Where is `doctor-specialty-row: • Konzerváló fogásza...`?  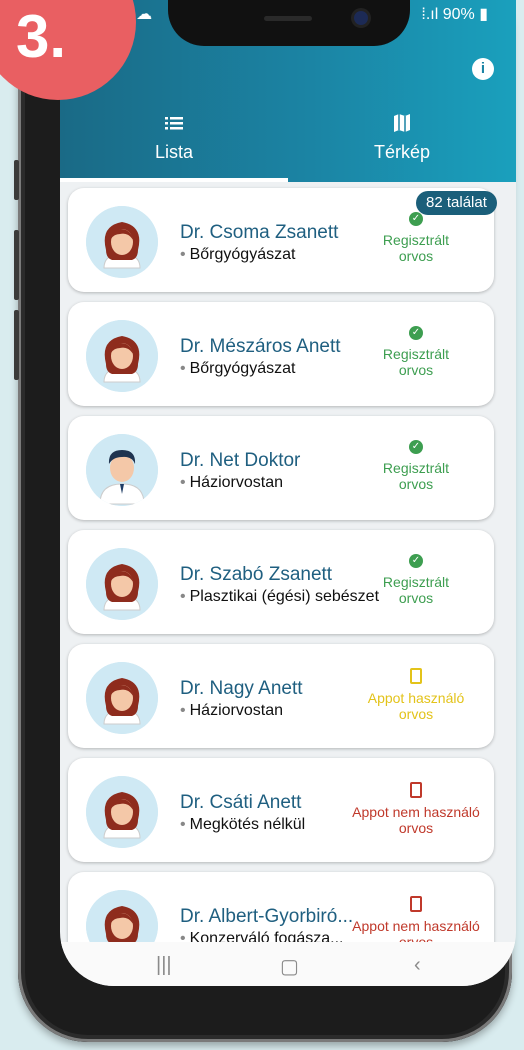 doctor-specialty-row: • Konzerváló fogásza... is located at coordinates (261, 936).